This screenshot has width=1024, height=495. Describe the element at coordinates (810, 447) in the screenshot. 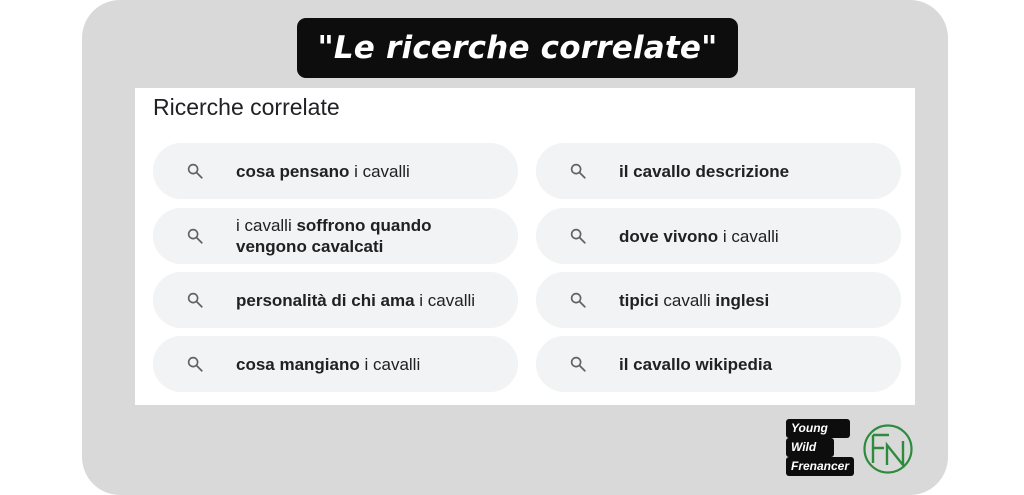

I see `brand-line-wild: Wild` at that location.